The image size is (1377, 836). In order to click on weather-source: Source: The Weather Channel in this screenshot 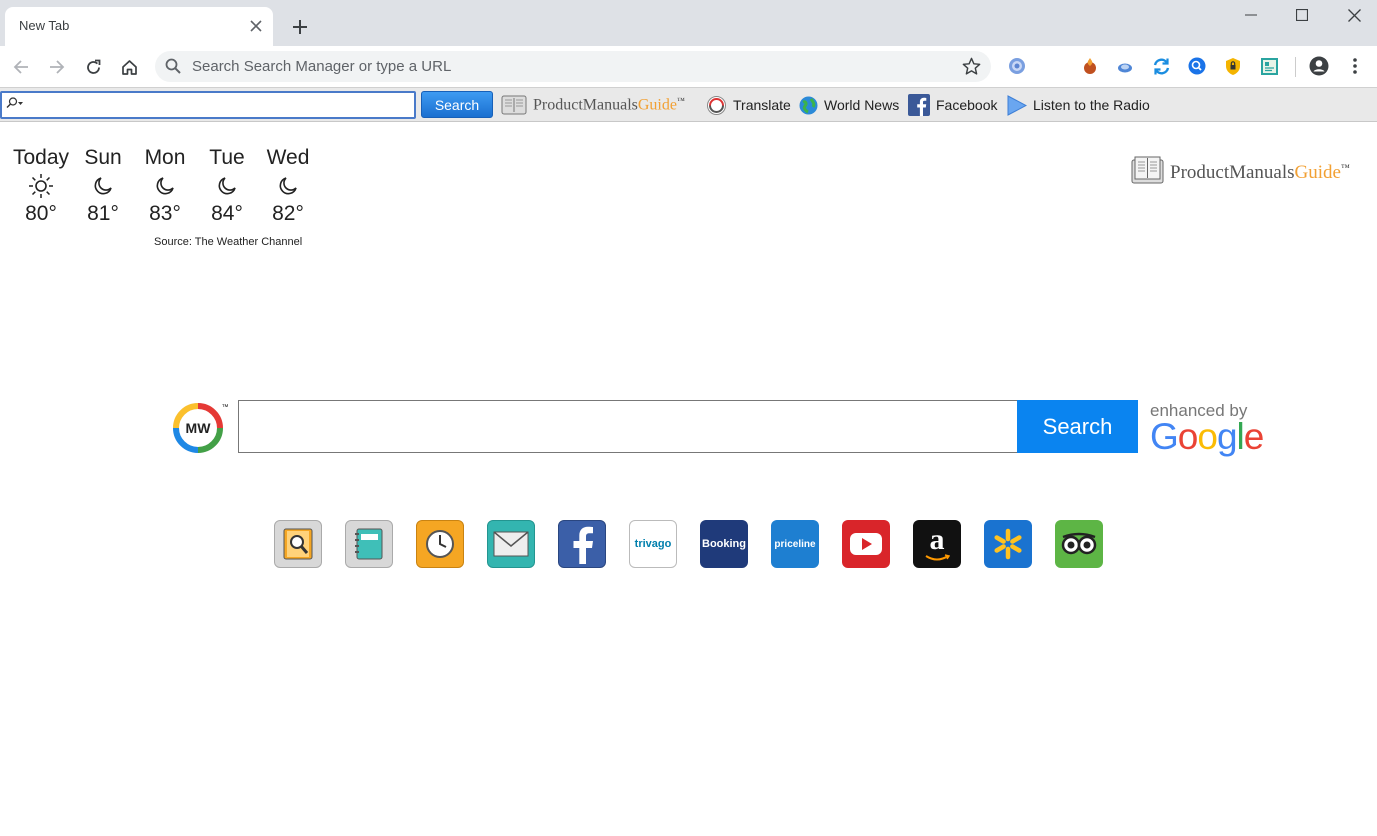, I will do `click(228, 242)`.